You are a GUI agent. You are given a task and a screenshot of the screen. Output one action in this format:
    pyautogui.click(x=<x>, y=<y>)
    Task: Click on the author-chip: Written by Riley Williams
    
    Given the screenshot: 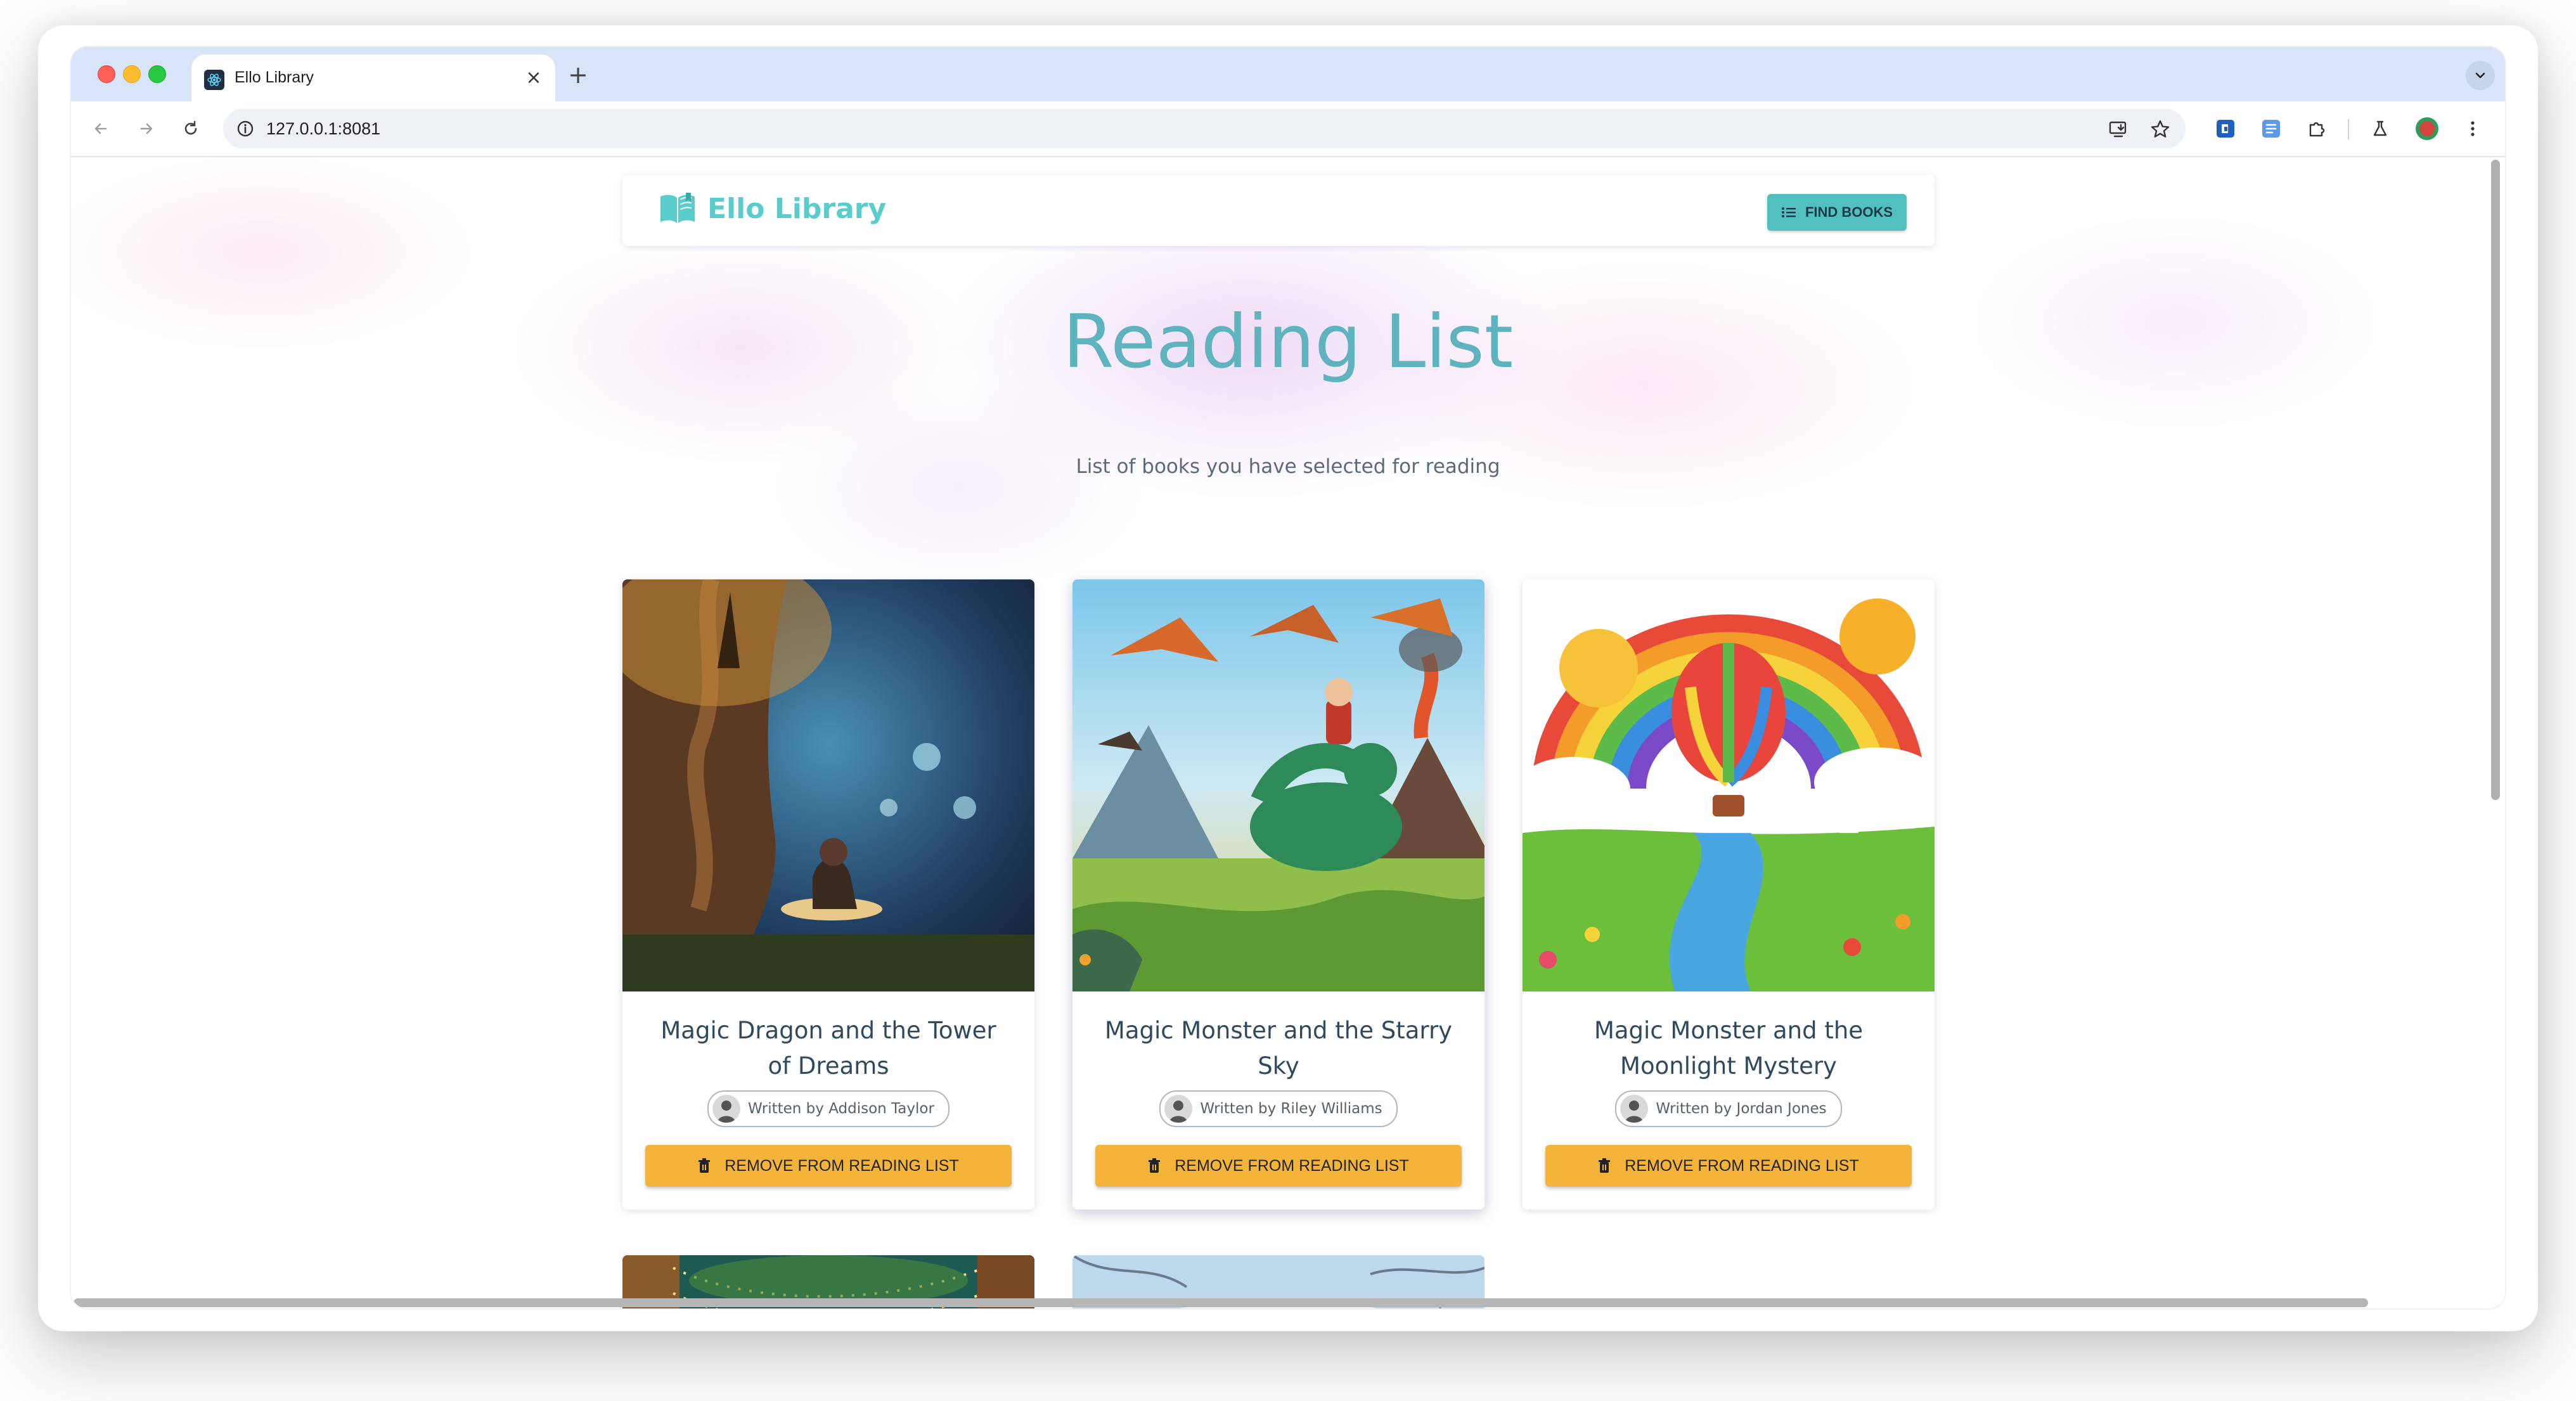 What is the action you would take?
    pyautogui.click(x=1278, y=1108)
    